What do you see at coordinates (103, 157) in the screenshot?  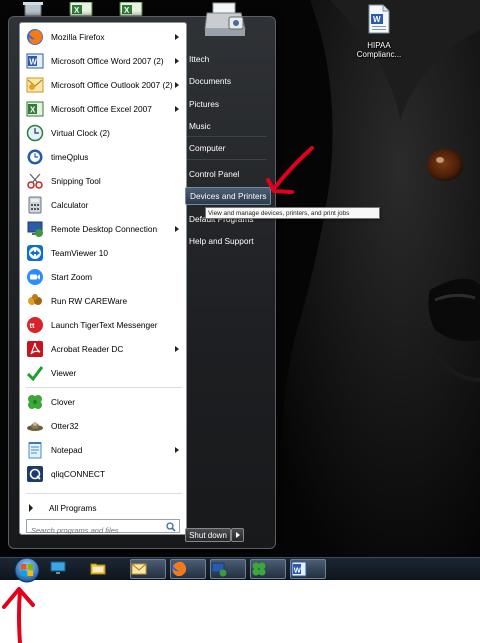 I see `program-item-timeqplus: timeQplus` at bounding box center [103, 157].